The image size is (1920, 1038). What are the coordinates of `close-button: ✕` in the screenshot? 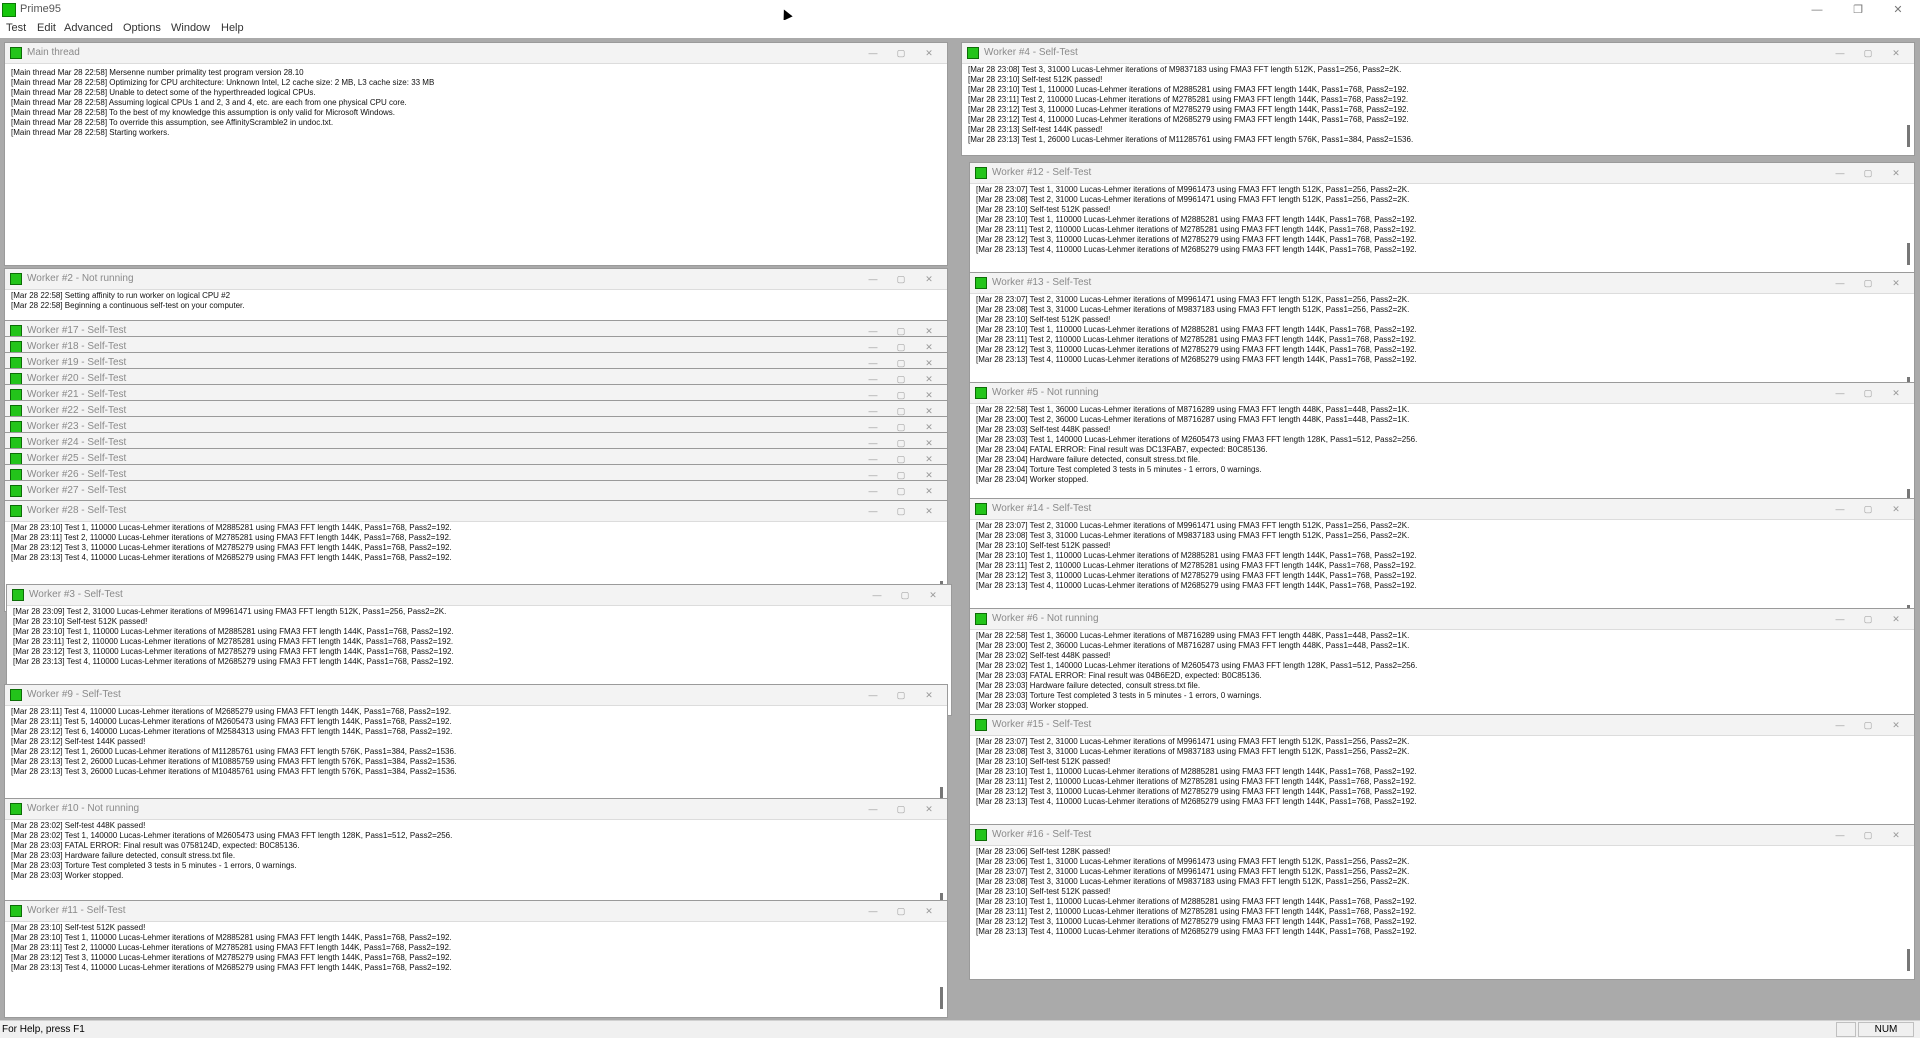 It's located at (1898, 10).